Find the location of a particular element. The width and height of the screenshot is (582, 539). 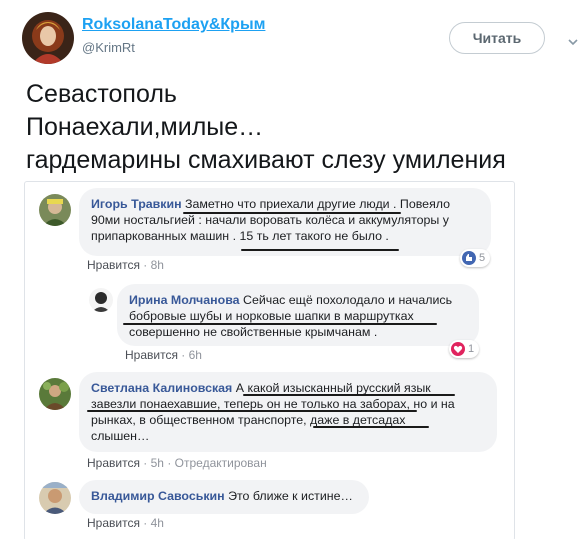

comment-meta: Нравится · 8h is located at coordinates (125, 265).